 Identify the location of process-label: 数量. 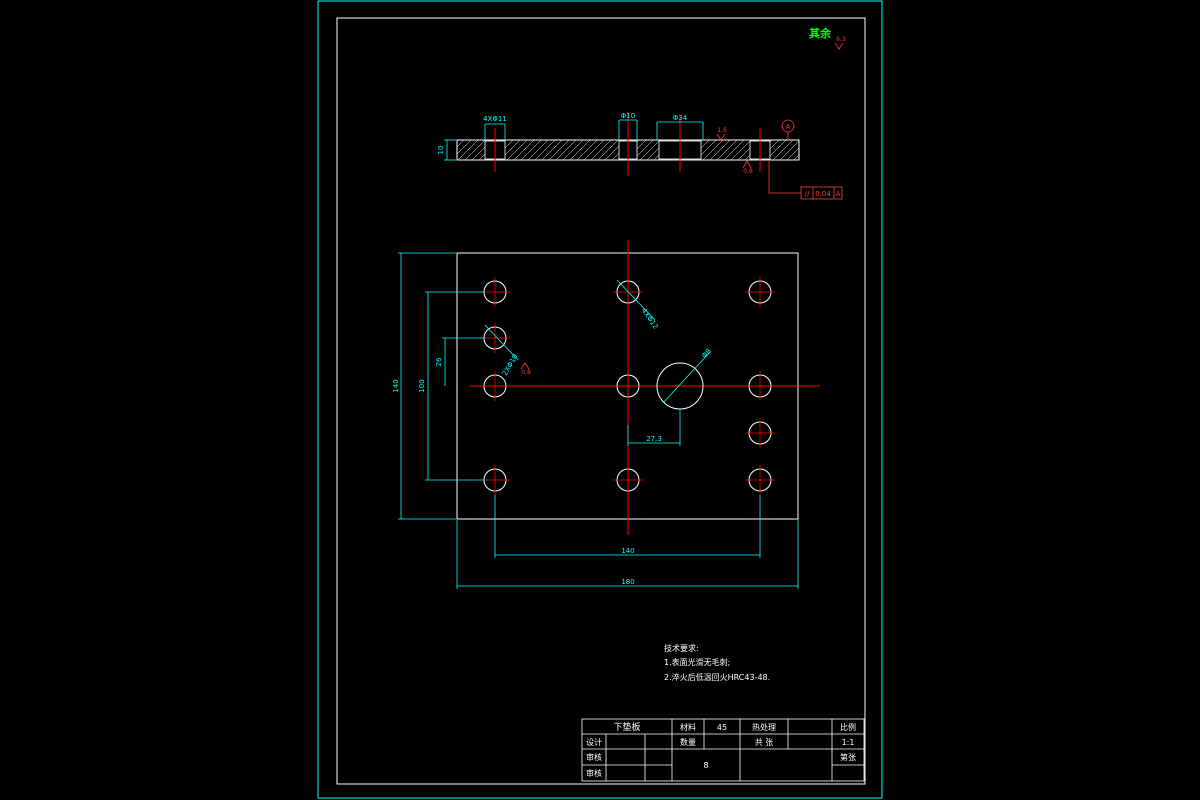
(688, 742).